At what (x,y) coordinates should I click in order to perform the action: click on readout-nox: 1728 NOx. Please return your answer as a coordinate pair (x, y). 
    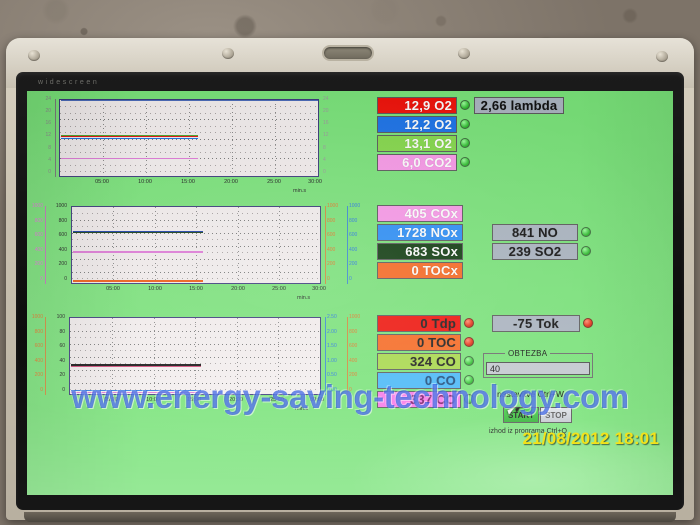
    Looking at the image, I should click on (420, 232).